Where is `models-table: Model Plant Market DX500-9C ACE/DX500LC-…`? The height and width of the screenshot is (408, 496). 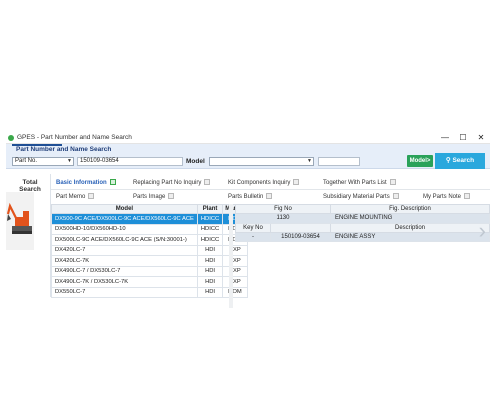 models-table: Model Plant Market DX500-9C ACE/DX500LC-… is located at coordinates (149, 251).